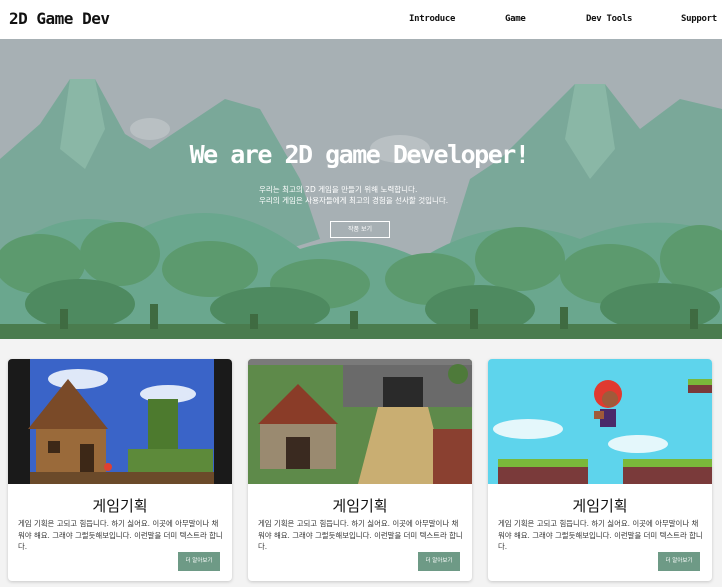 This screenshot has height=587, width=722. Describe the element at coordinates (120, 421) in the screenshot. I see `game-screenshot-village-image` at that location.